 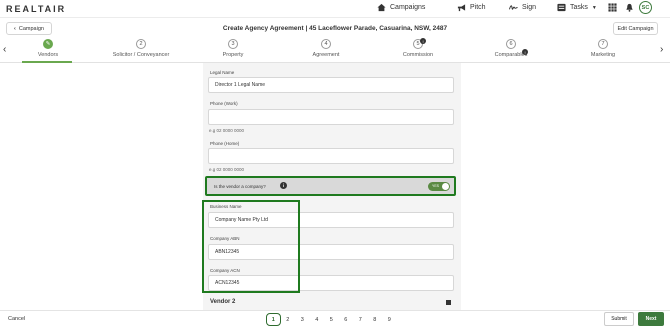 What do you see at coordinates (335, 9) in the screenshot?
I see `top-nav: REALTAIR Campaigns Pitch Sign Tasks ▼ SC` at bounding box center [335, 9].